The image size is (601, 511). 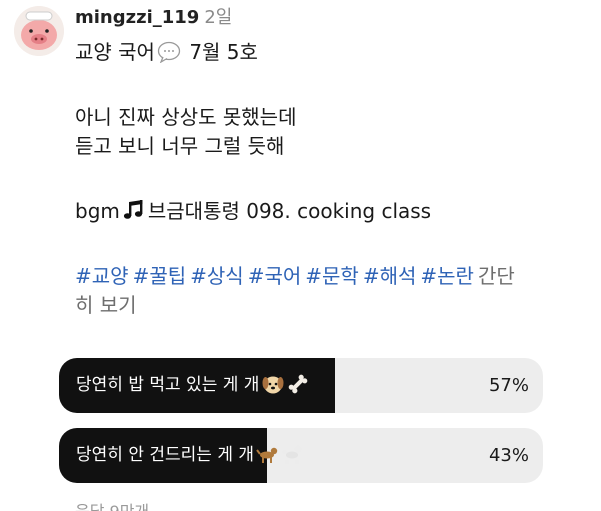 I want to click on hashtag: #문학, so click(x=332, y=276).